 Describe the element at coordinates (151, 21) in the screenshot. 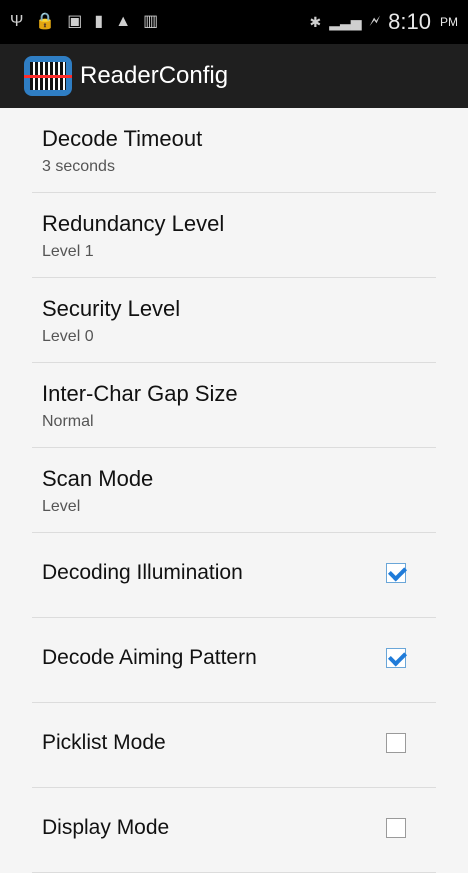

I see `barcode-icon: ▥` at that location.